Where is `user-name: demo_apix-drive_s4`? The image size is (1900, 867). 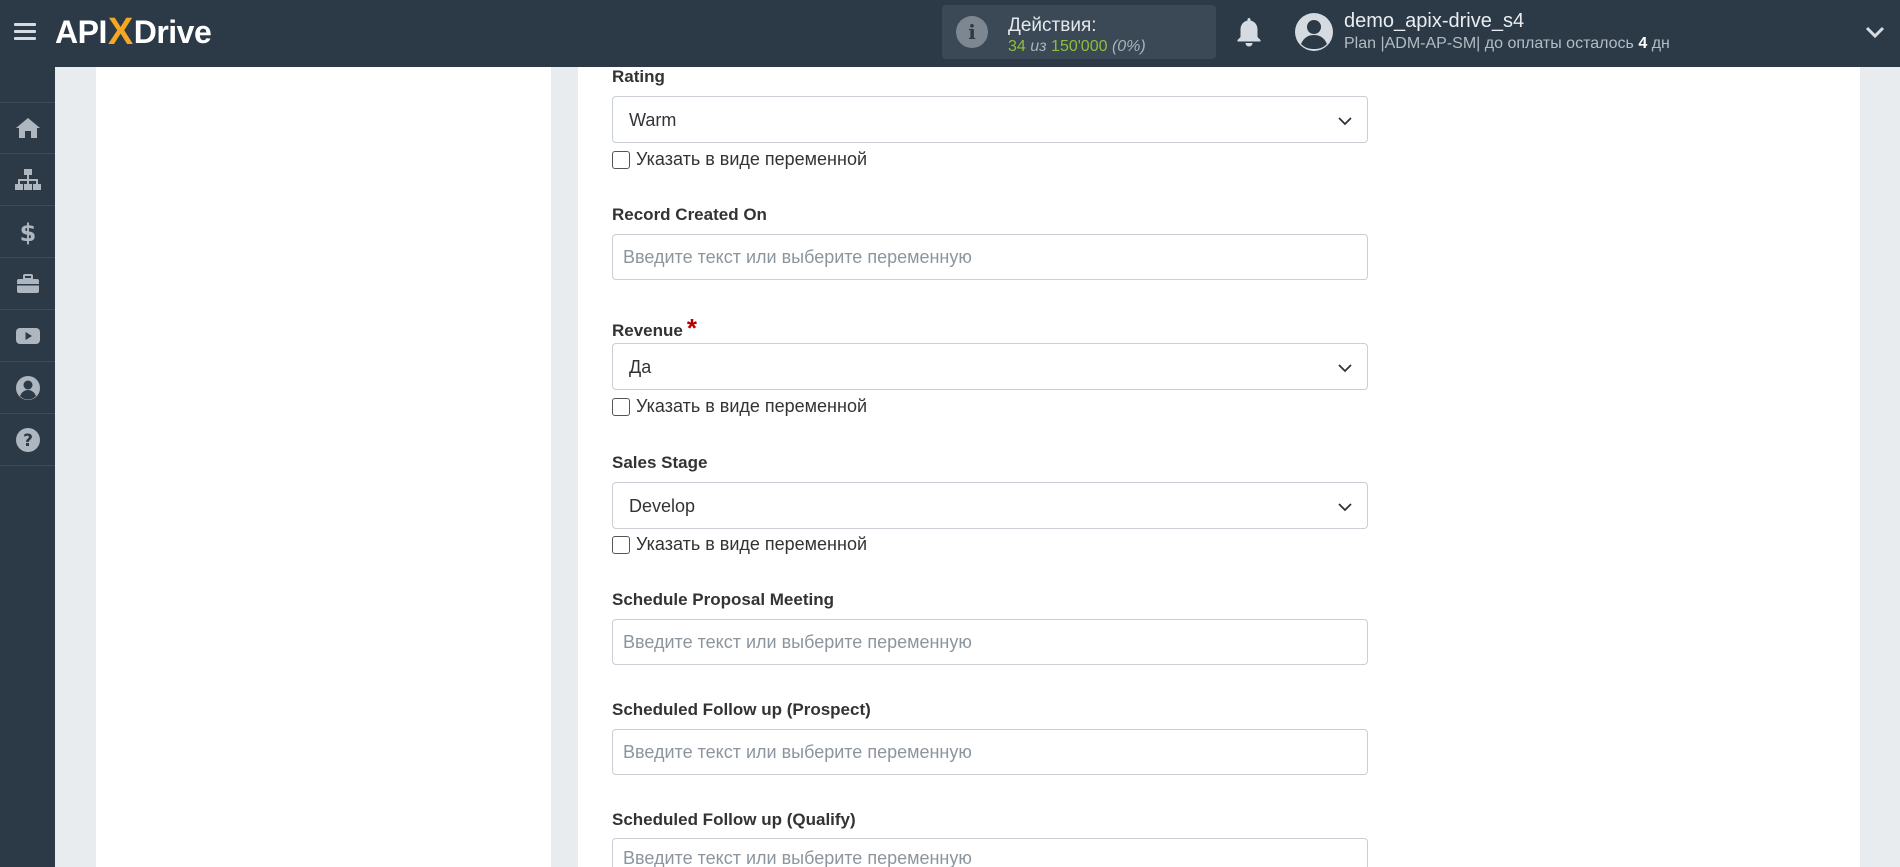
user-name: demo_apix-drive_s4 is located at coordinates (1434, 21).